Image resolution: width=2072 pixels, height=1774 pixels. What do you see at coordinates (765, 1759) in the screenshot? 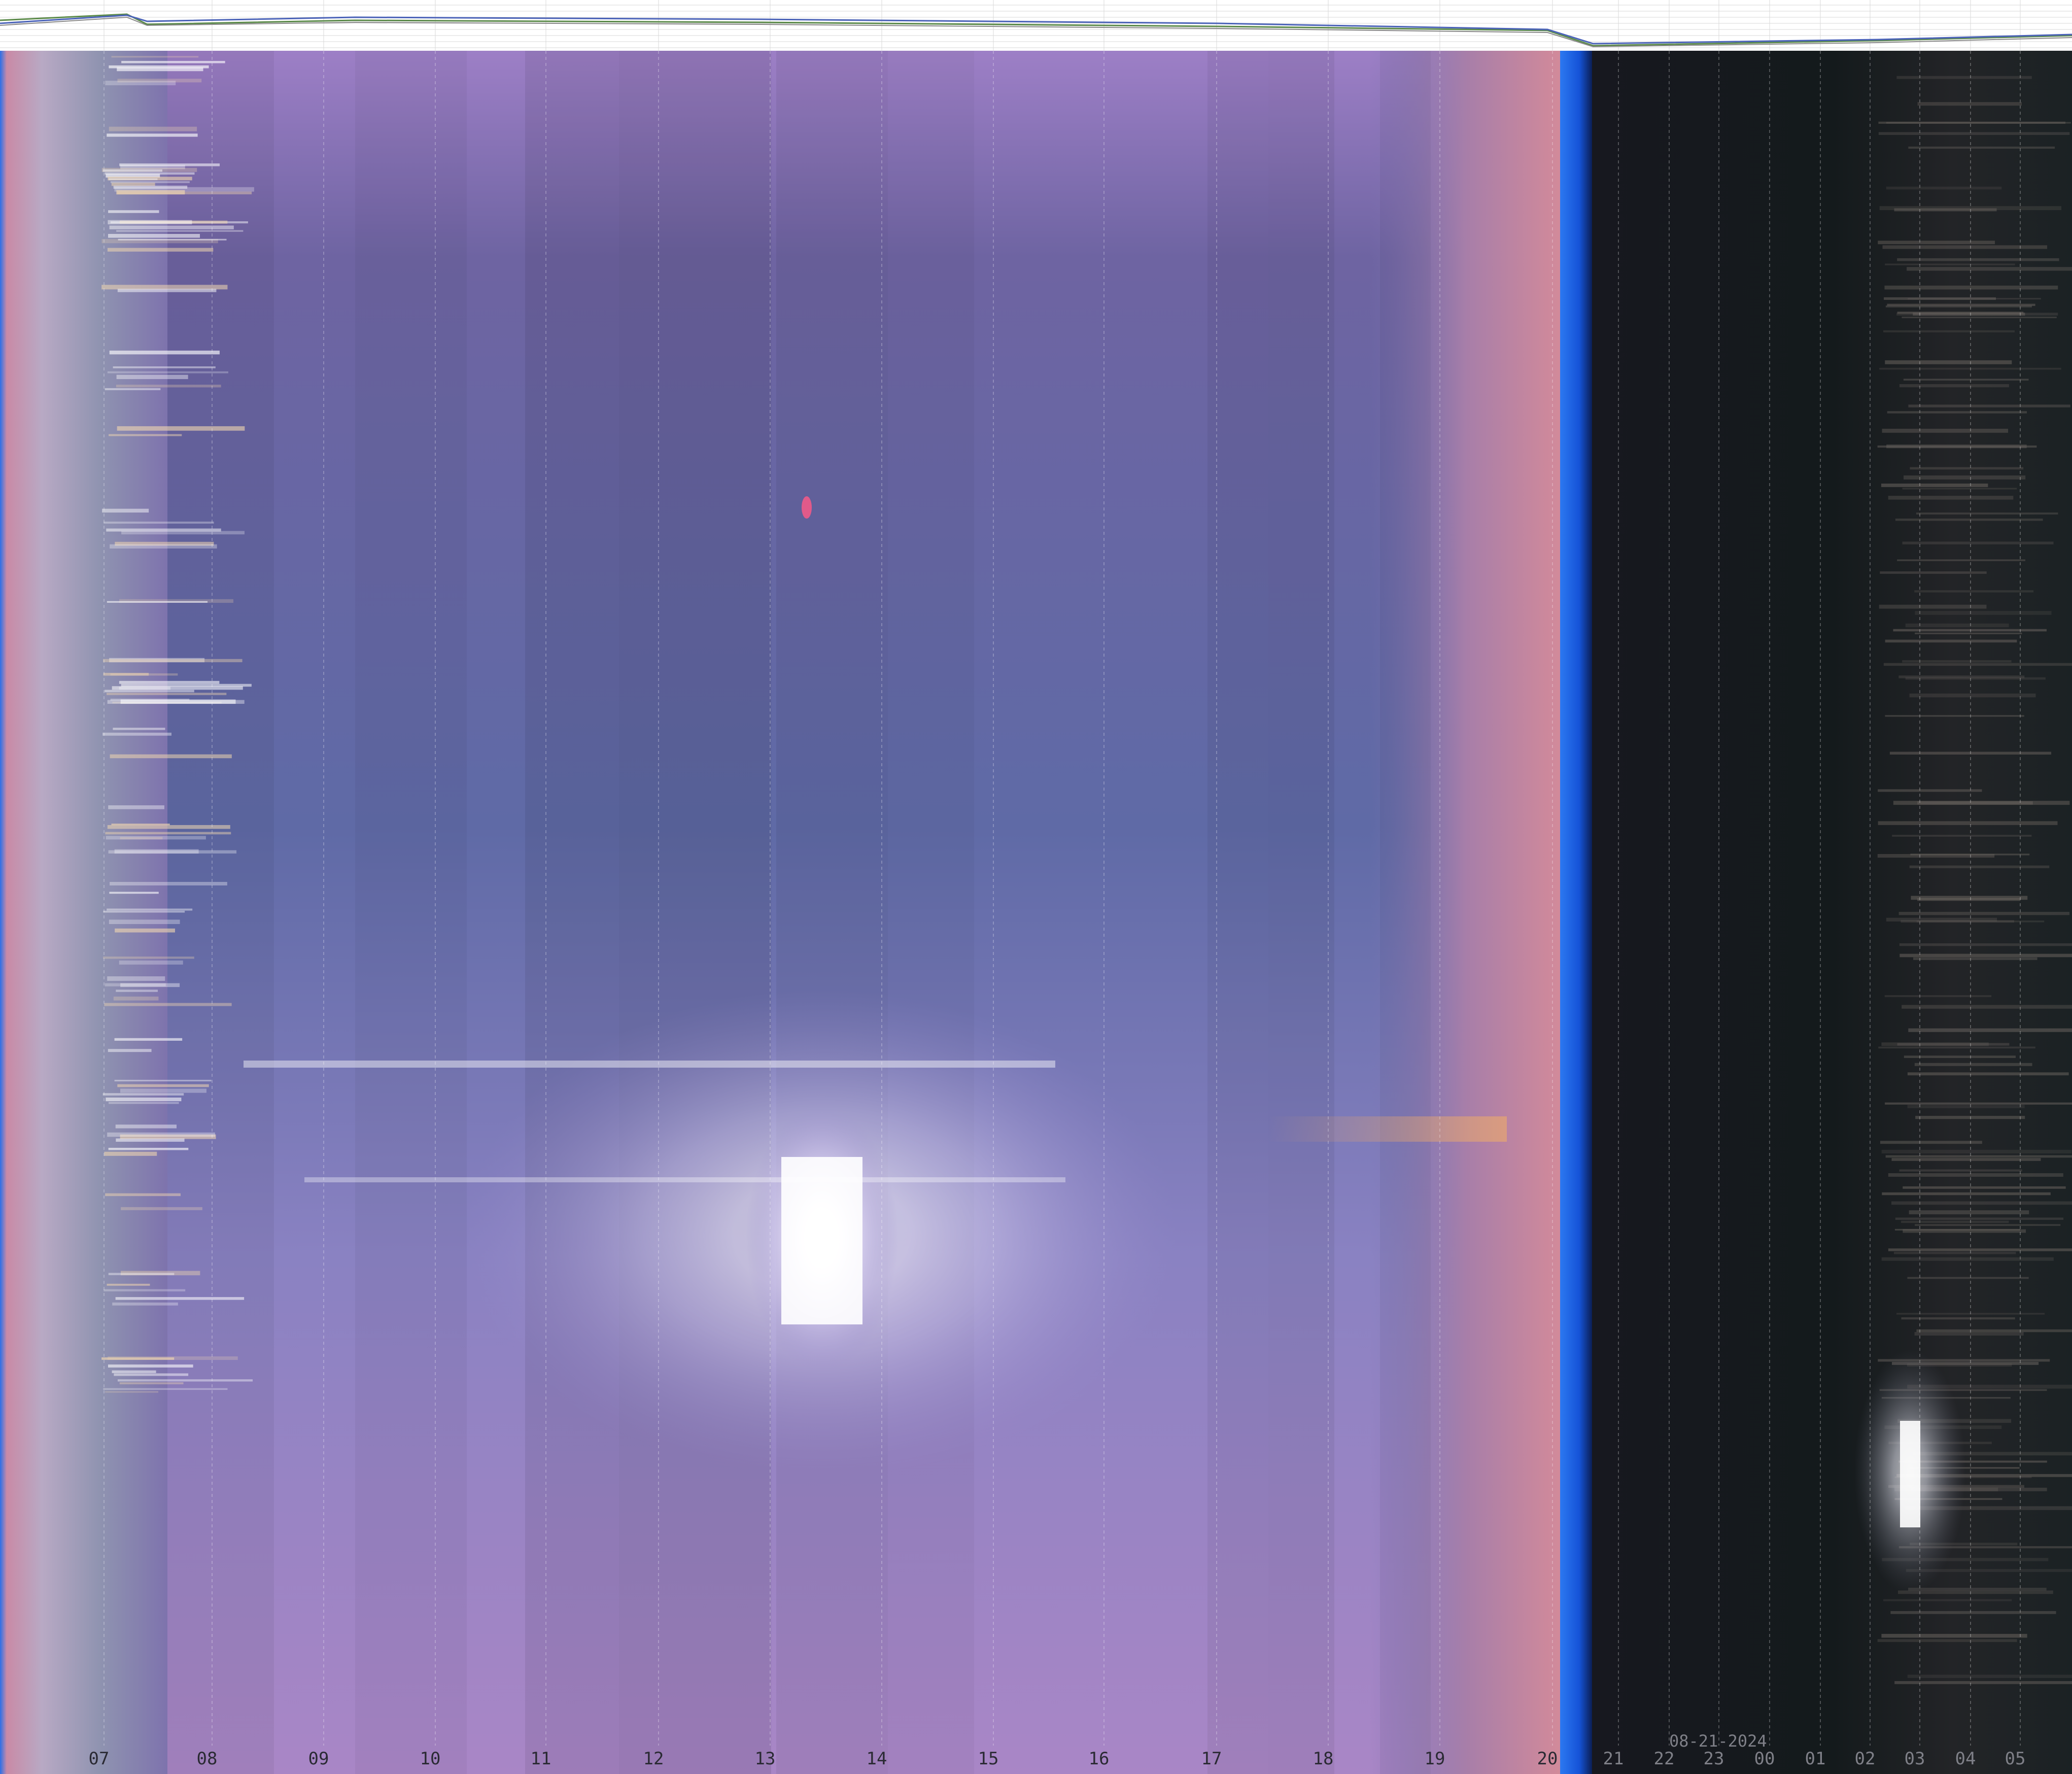
I see `hour-label: 13` at bounding box center [765, 1759].